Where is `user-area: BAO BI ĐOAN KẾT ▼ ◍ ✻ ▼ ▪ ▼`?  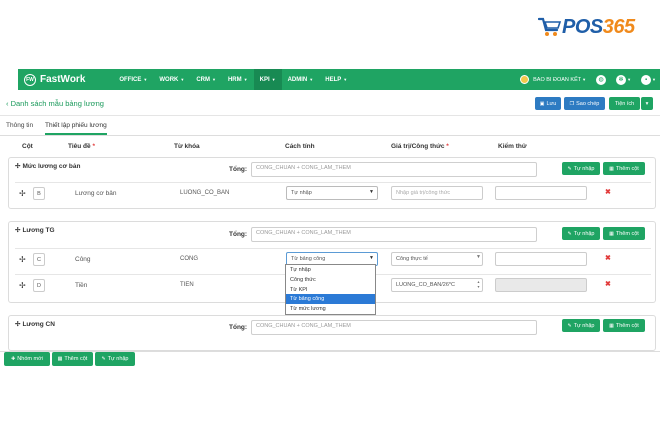
user-area: BAO BI ĐOAN KẾT ▼ ◍ ✻ ▼ ▪ ▼ is located at coordinates (588, 79).